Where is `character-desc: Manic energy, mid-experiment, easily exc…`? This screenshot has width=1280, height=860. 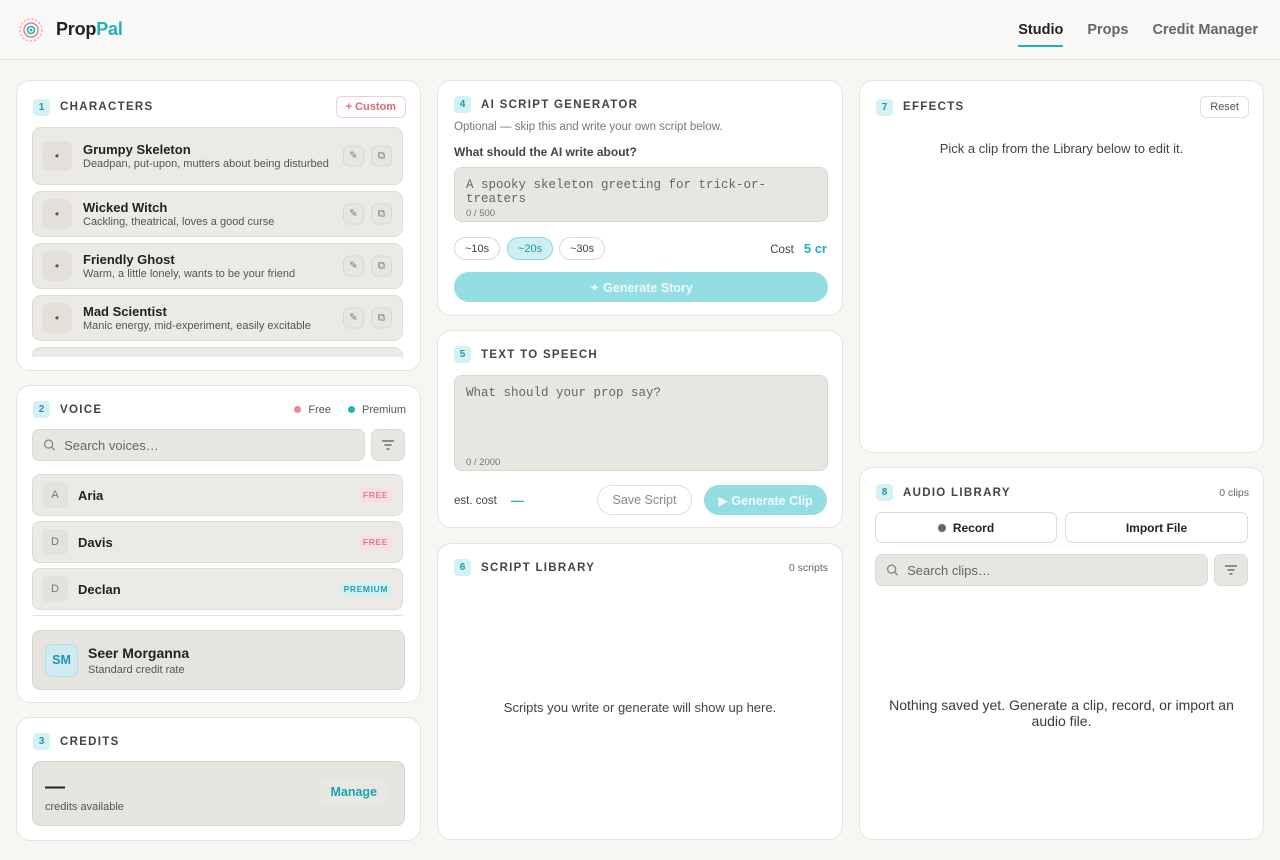 character-desc: Manic energy, mid-experiment, easily exc… is located at coordinates (197, 325).